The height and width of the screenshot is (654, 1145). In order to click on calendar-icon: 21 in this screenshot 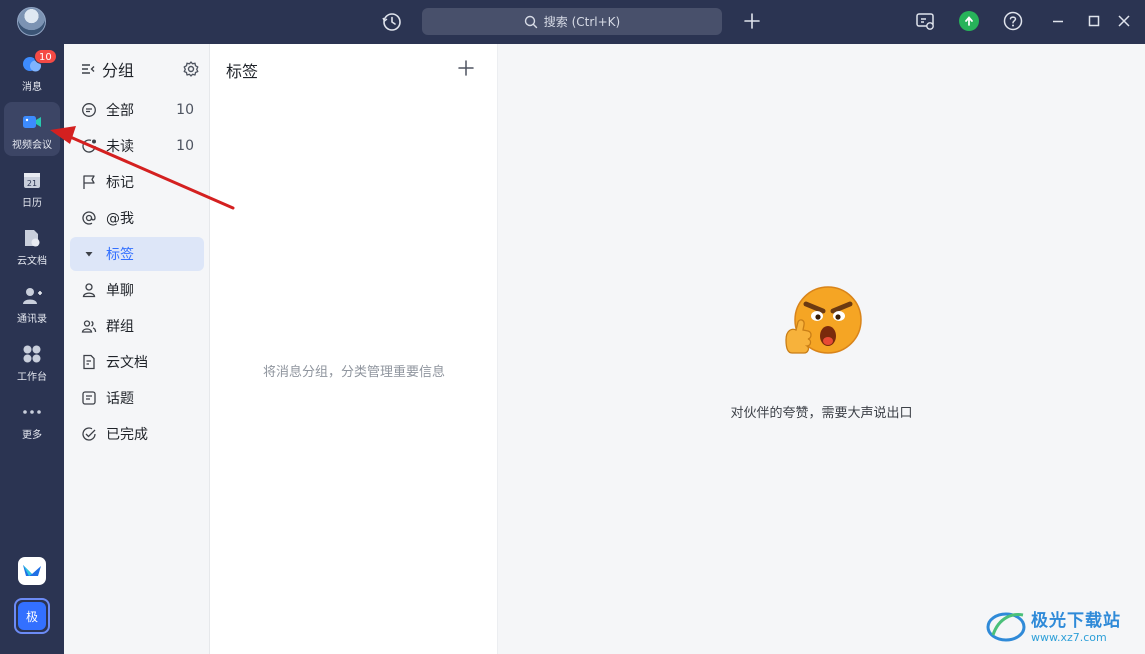, I will do `click(32, 180)`.